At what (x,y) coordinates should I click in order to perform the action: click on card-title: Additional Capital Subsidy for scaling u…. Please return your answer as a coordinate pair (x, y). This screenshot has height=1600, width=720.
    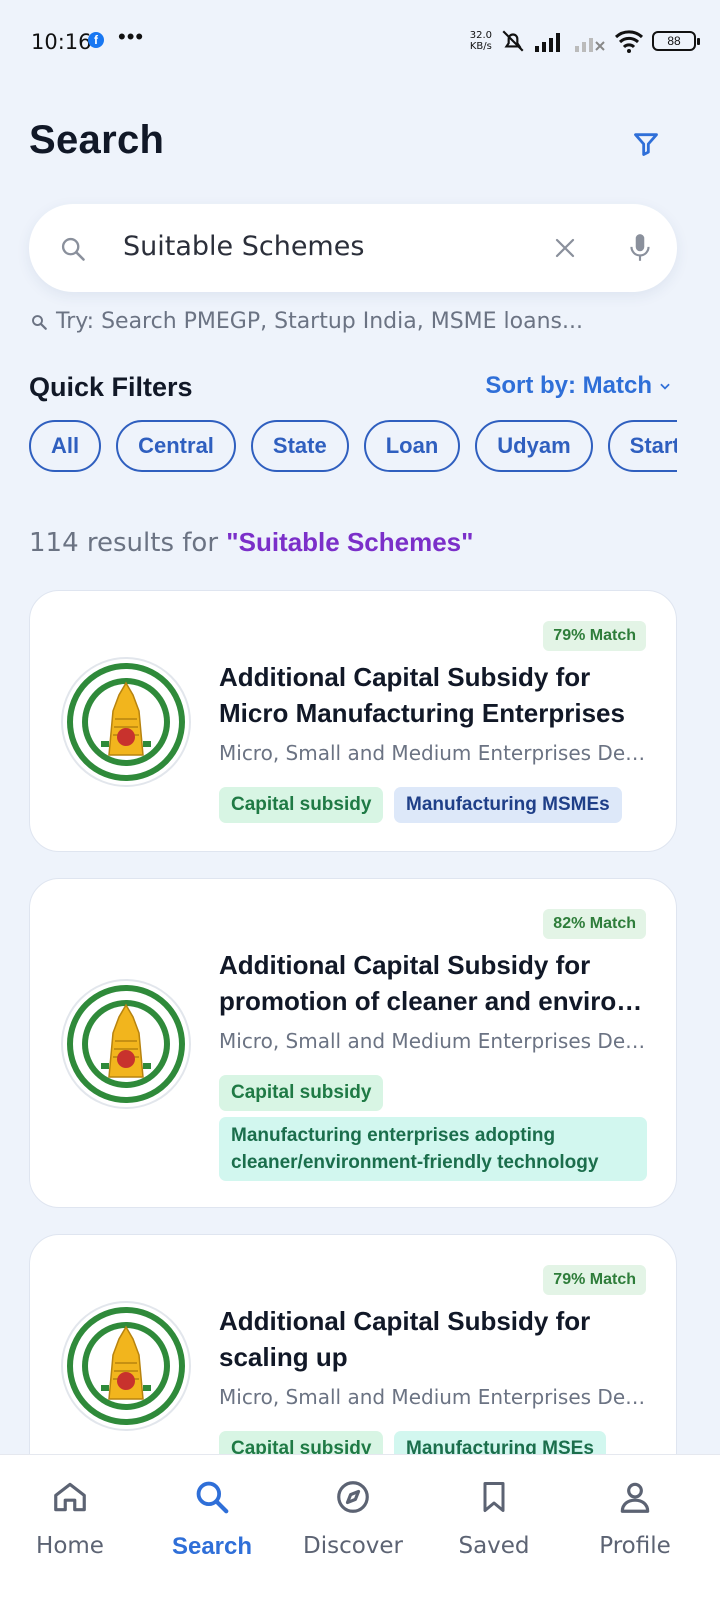
    Looking at the image, I should click on (405, 1339).